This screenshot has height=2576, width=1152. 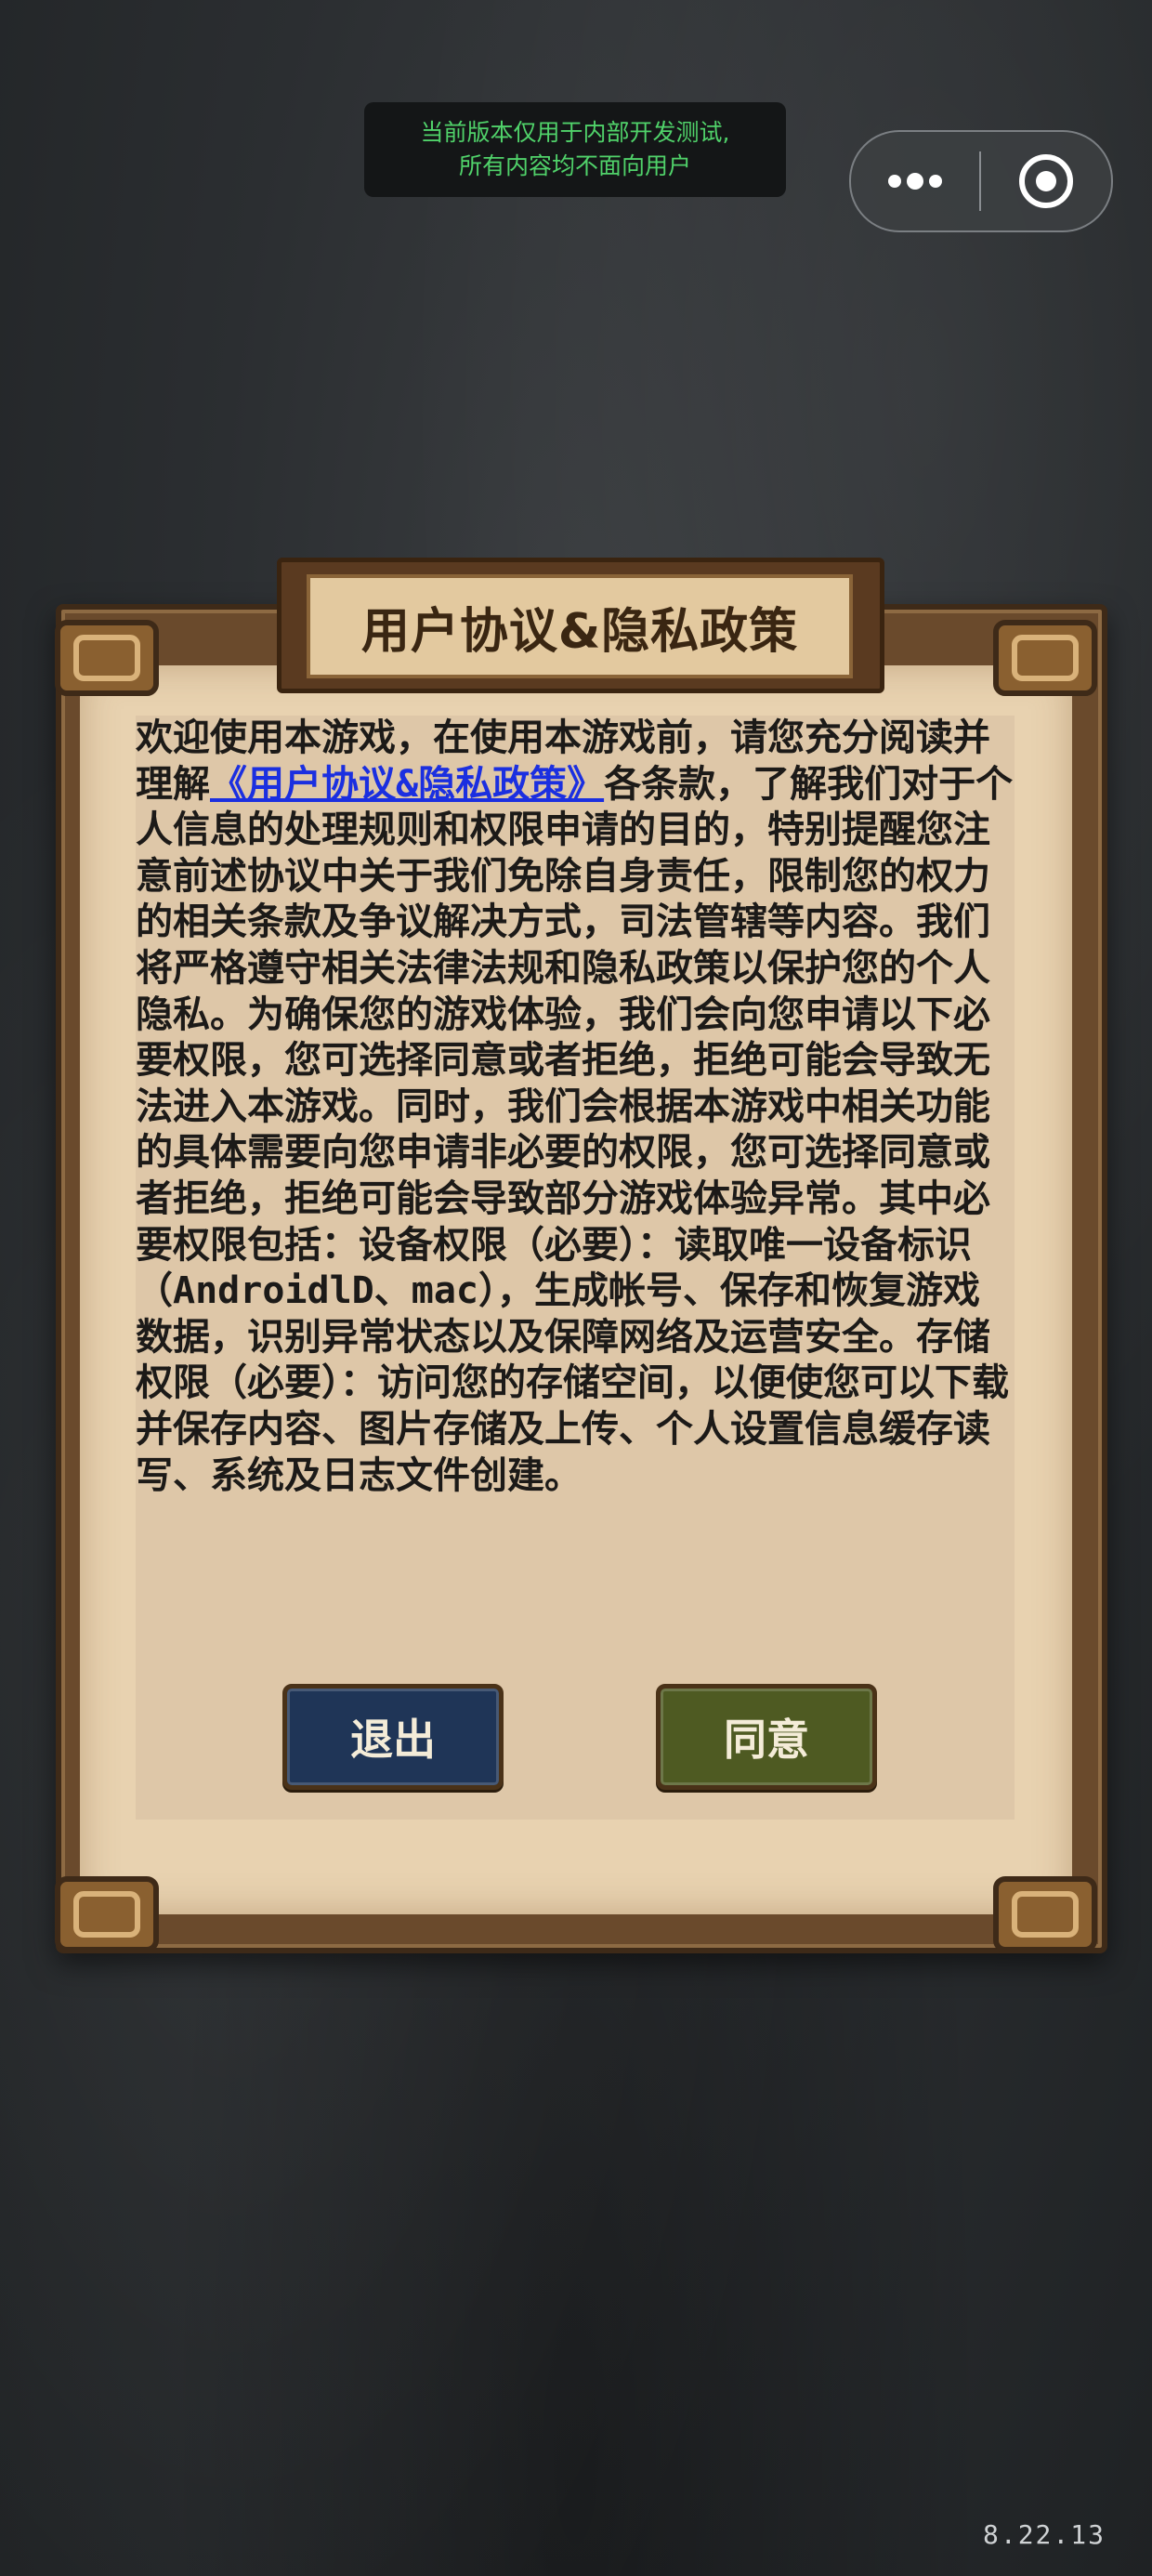 I want to click on miniprogram-capsule, so click(x=981, y=181).